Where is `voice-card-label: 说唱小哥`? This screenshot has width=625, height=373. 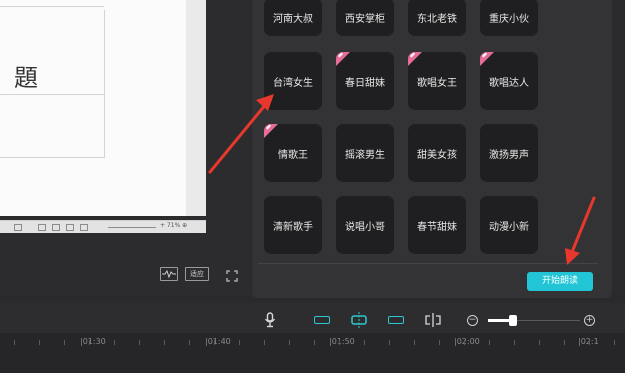 voice-card-label: 说唱小哥 is located at coordinates (365, 227).